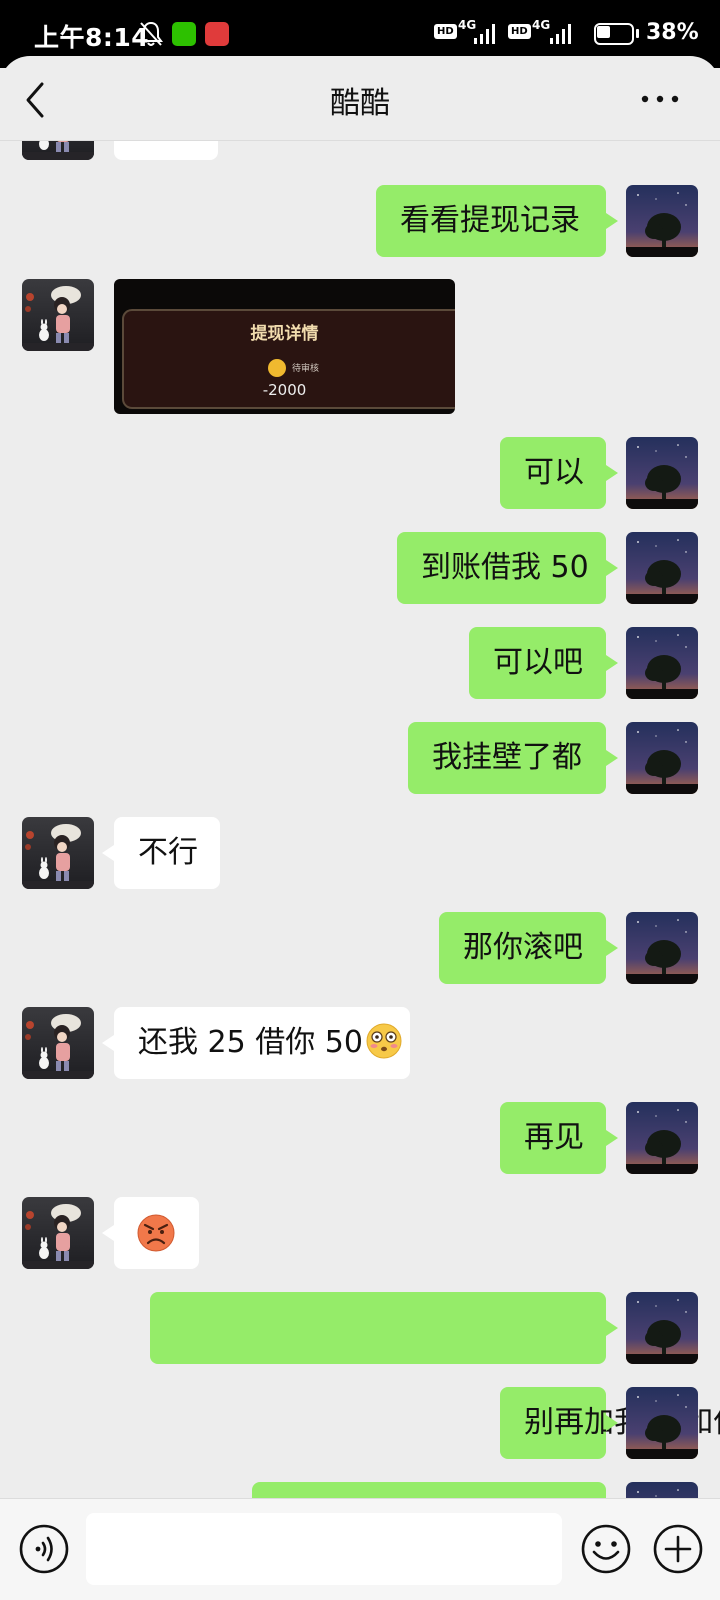 The width and height of the screenshot is (720, 1600). Describe the element at coordinates (672, 32) in the screenshot. I see `battery-percent: 38%` at that location.